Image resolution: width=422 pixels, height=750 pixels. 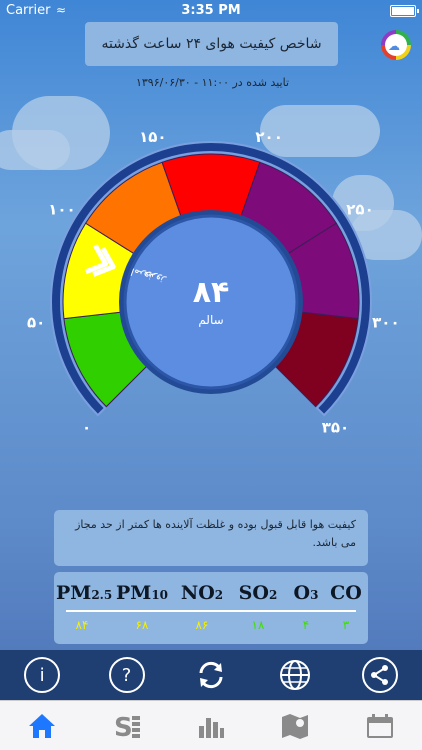 I want to click on page-title-text: شاخص کیفیت هوای ۲۴ ساعت گذشته, so click(x=211, y=44).